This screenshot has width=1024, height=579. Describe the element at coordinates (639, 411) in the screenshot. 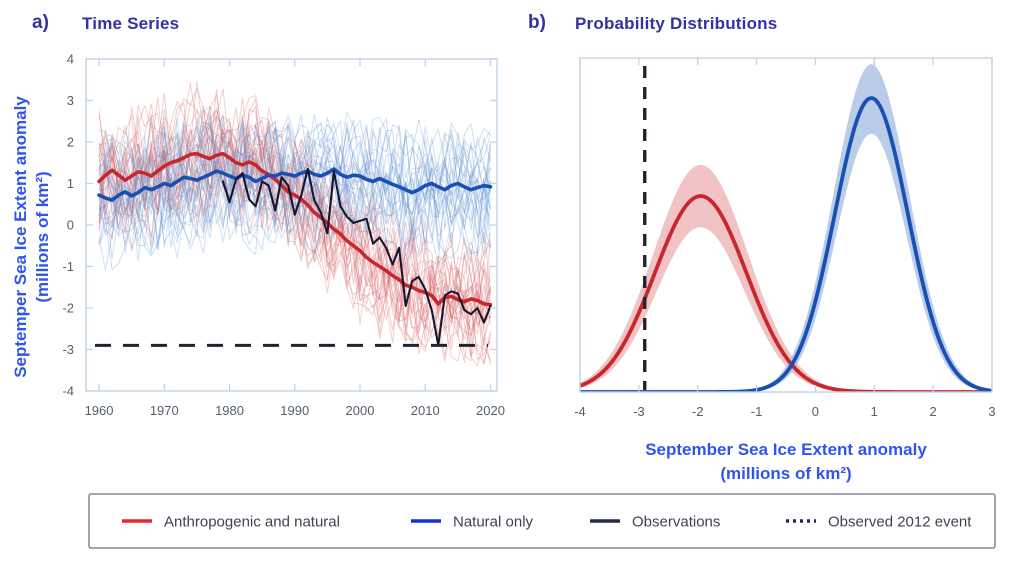

I see `xtick-label: -3` at that location.